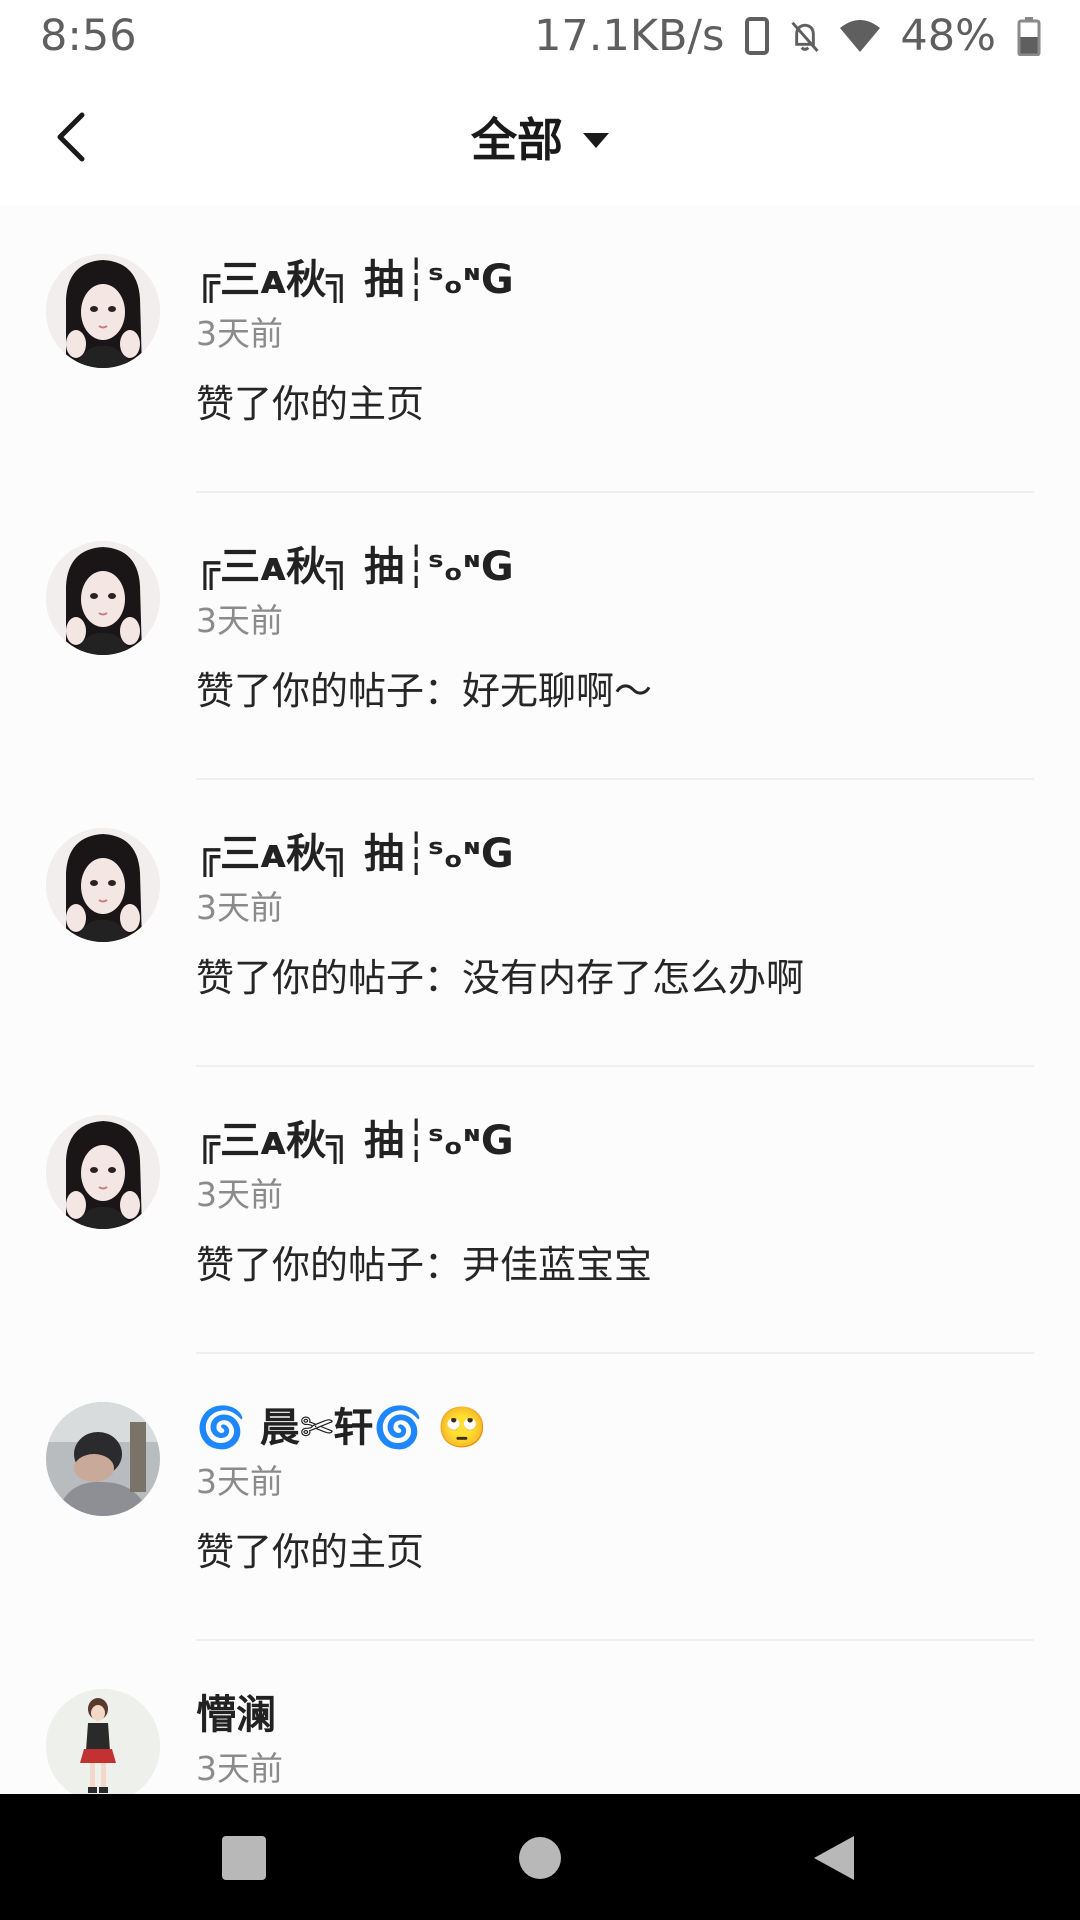  What do you see at coordinates (517, 140) in the screenshot?
I see `page-title: 全部` at bounding box center [517, 140].